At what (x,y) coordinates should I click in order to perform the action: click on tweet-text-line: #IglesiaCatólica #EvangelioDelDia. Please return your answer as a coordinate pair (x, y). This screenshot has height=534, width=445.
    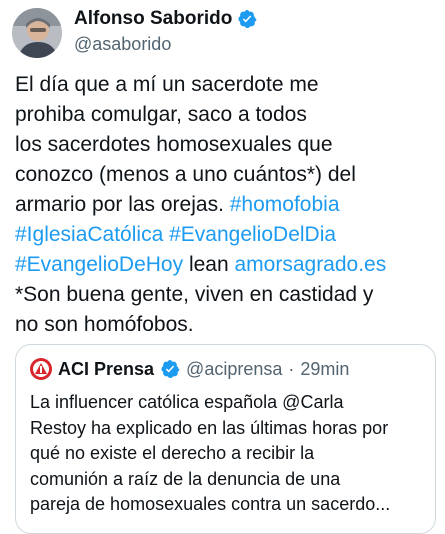
    Looking at the image, I should click on (229, 235).